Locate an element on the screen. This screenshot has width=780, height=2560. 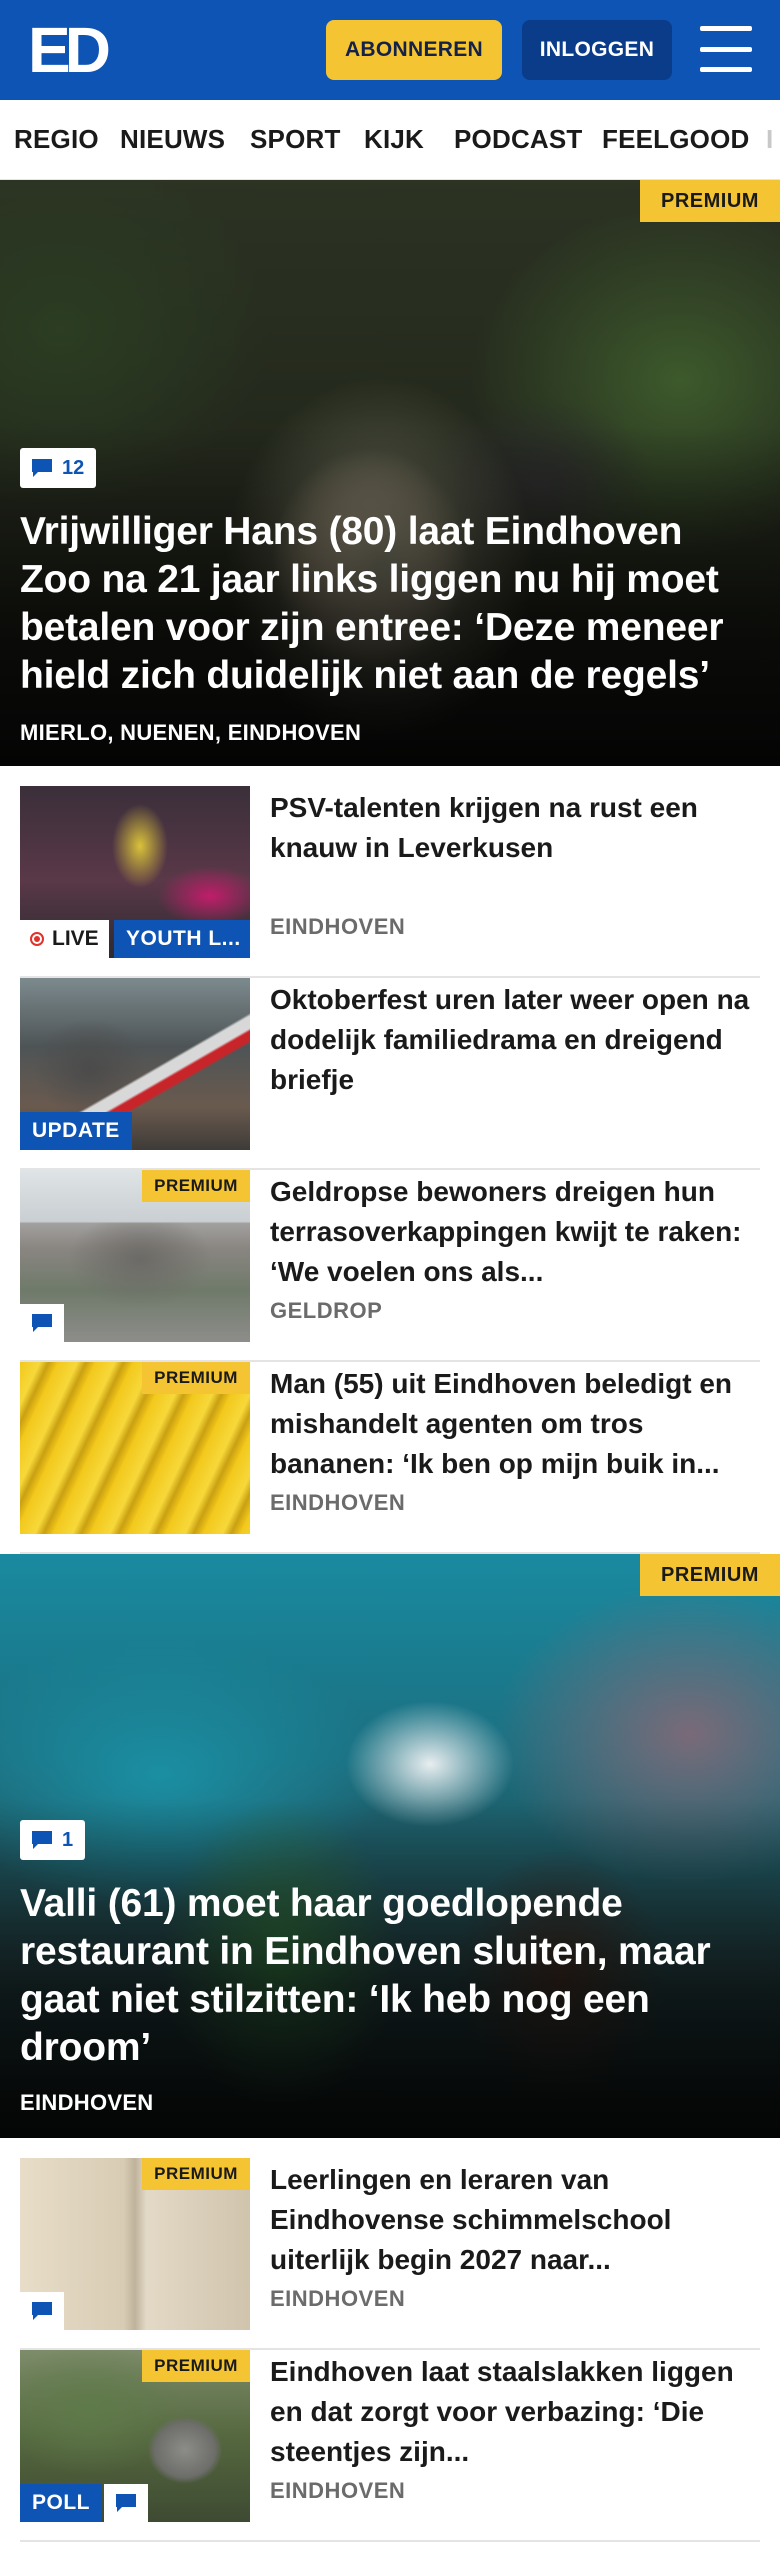
logo-text: ED is located at coordinates (69, 50).